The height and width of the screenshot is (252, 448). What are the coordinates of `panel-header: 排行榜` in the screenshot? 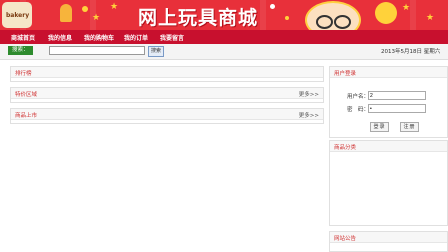 It's located at (167, 72).